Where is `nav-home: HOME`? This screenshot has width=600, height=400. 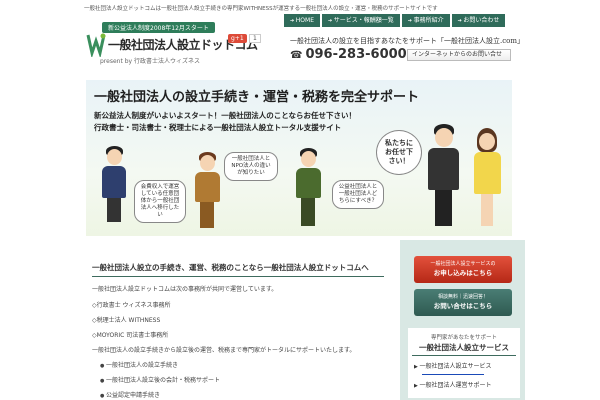
nav-home: HOME is located at coordinates (302, 20).